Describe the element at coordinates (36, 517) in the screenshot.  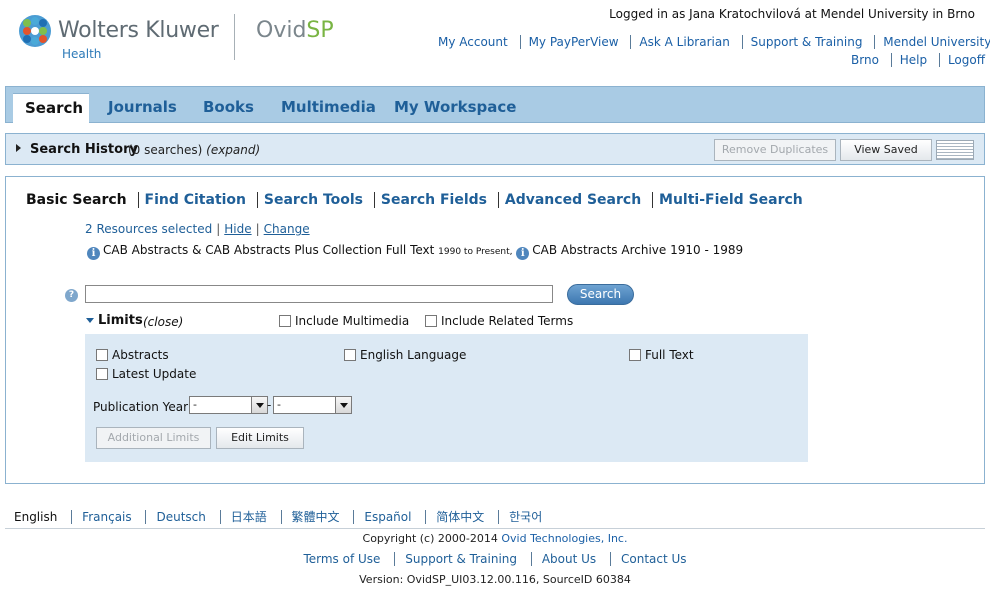
I see `lang-english: English` at that location.